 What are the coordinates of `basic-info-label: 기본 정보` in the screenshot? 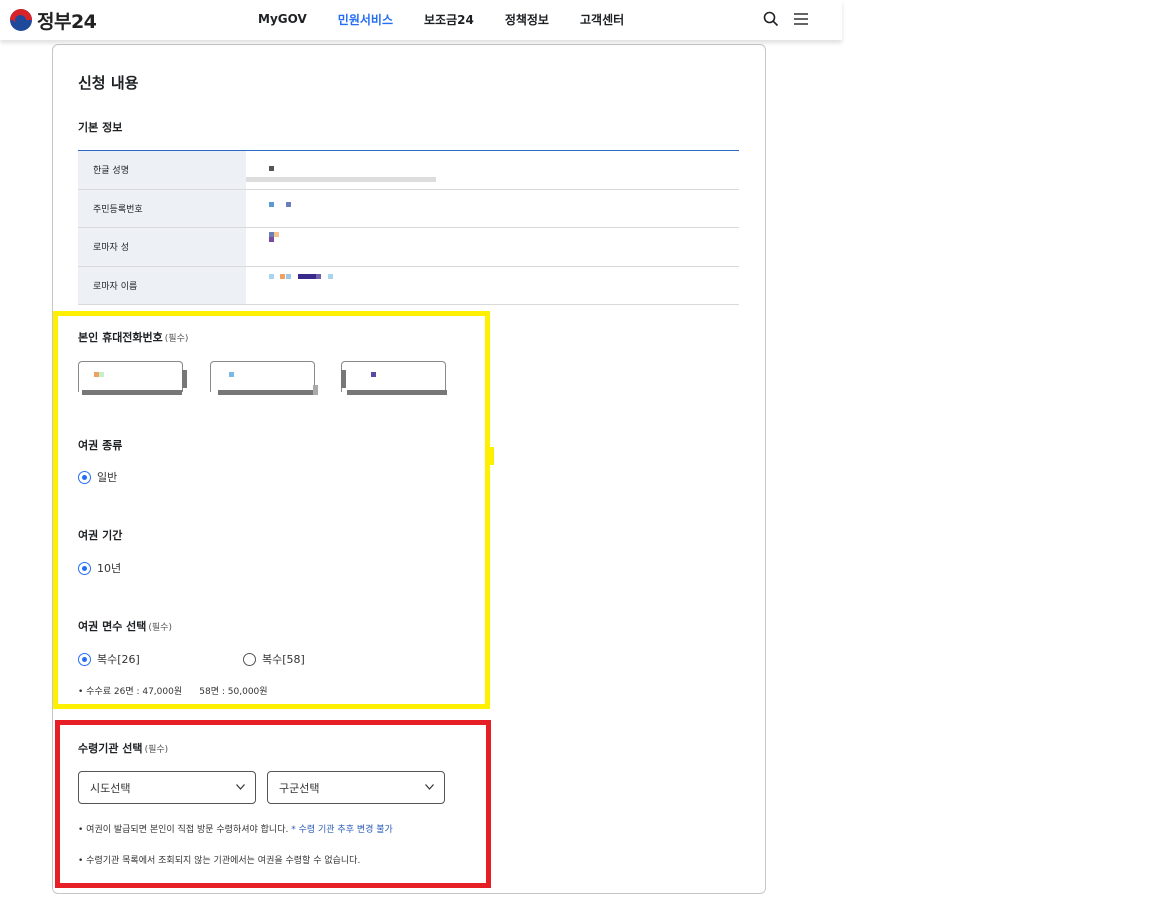 It's located at (100, 127).